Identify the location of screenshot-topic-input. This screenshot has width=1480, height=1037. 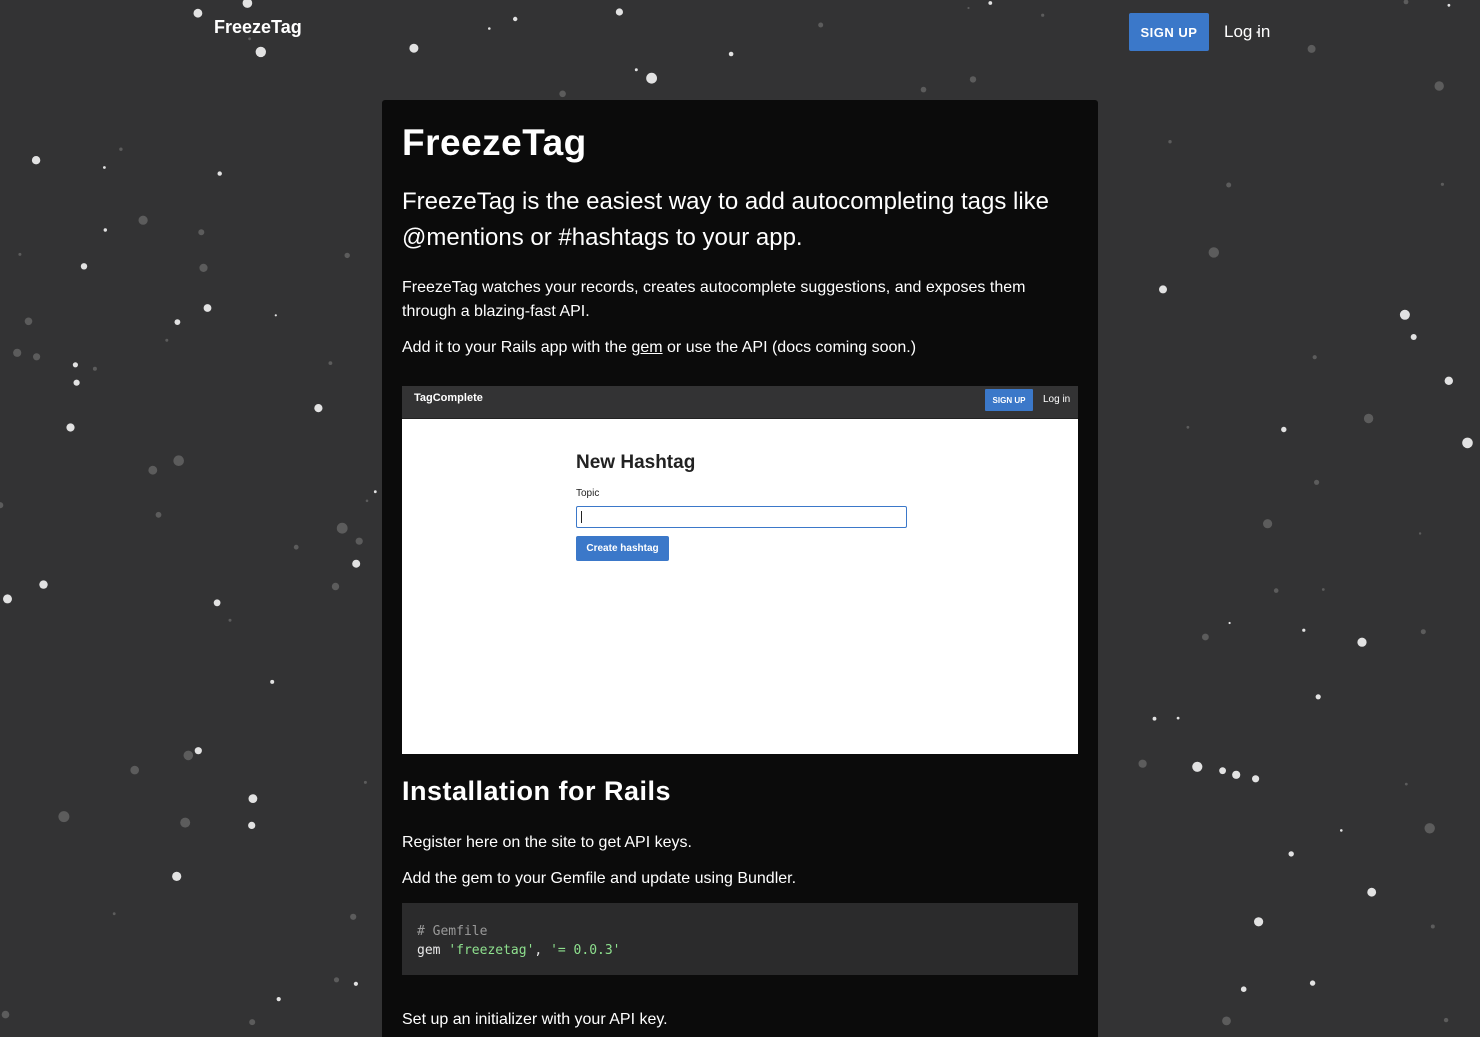
(741, 517).